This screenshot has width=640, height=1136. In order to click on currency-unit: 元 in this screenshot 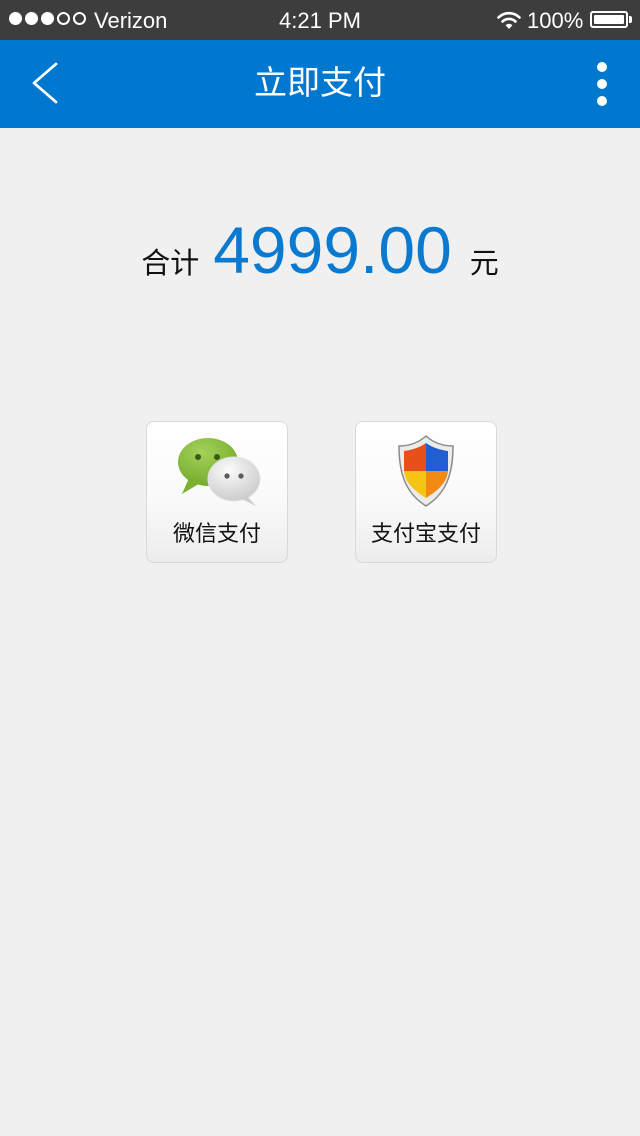, I will do `click(484, 263)`.